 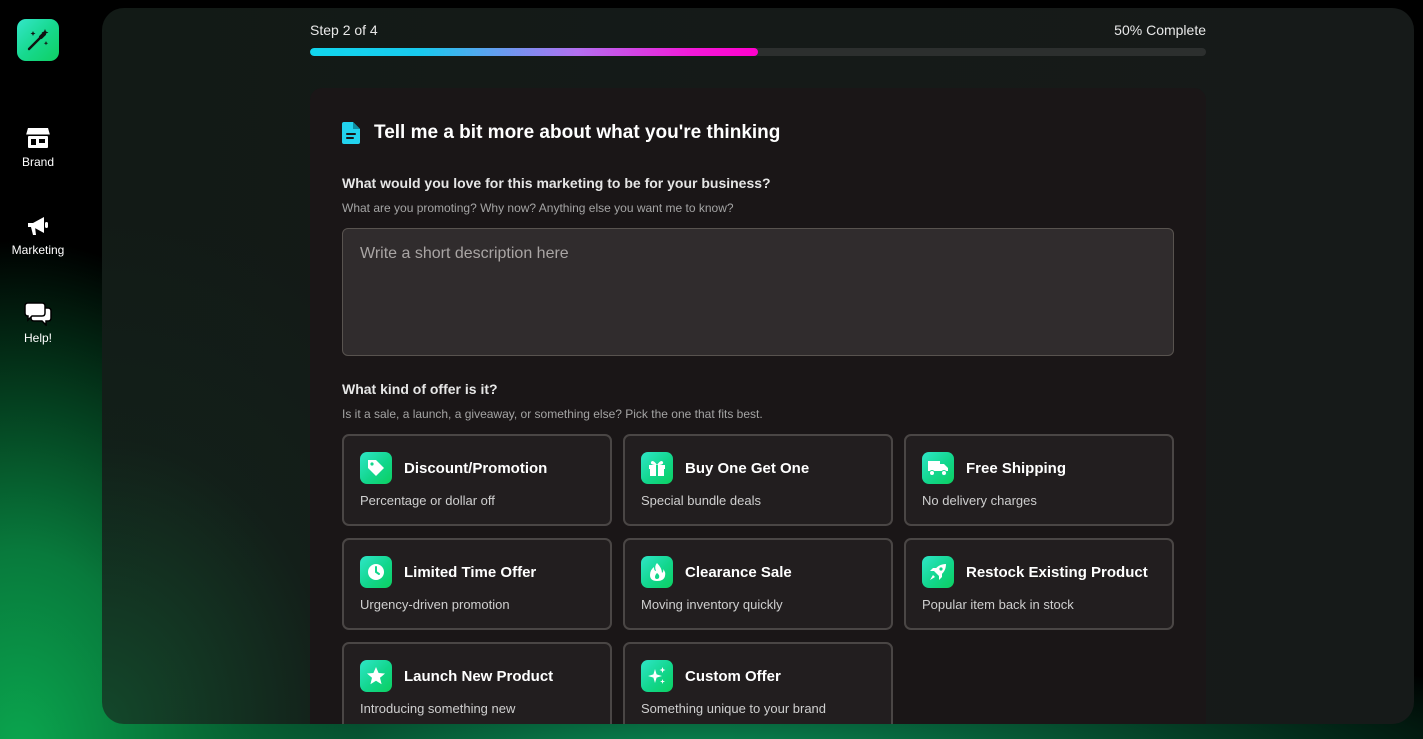 I want to click on offer-subtitle: Urgency-driven promotion, so click(x=435, y=604).